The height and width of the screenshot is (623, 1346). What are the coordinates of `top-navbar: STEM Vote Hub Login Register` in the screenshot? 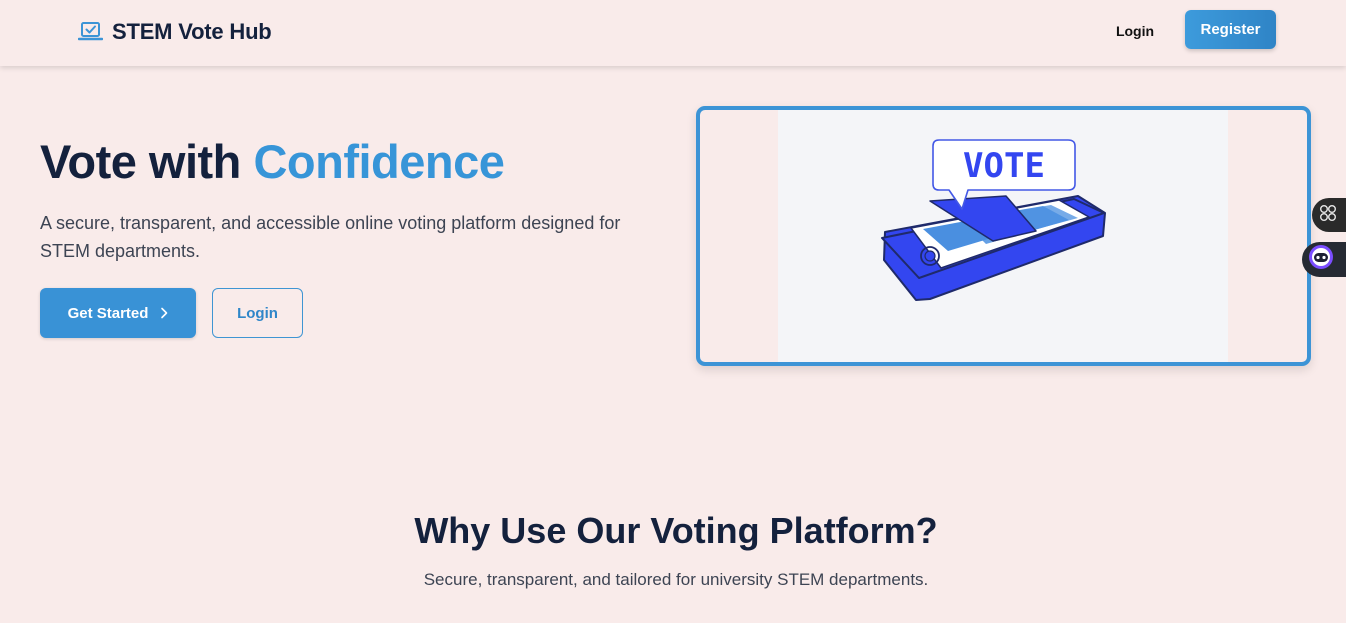 It's located at (673, 33).